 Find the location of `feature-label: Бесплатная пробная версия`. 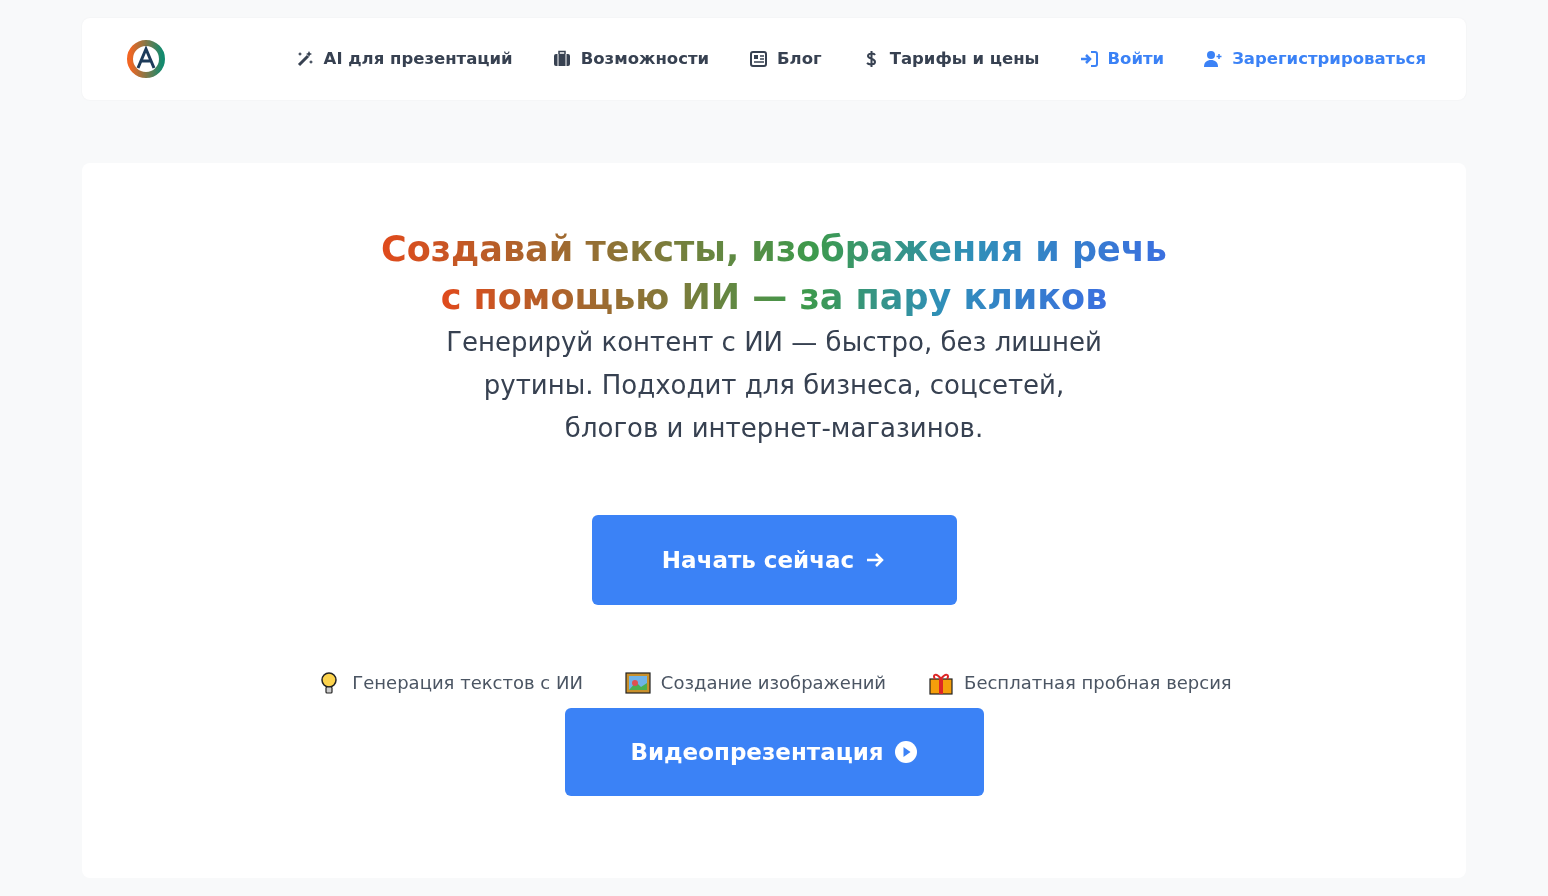

feature-label: Бесплатная пробная версия is located at coordinates (1098, 683).